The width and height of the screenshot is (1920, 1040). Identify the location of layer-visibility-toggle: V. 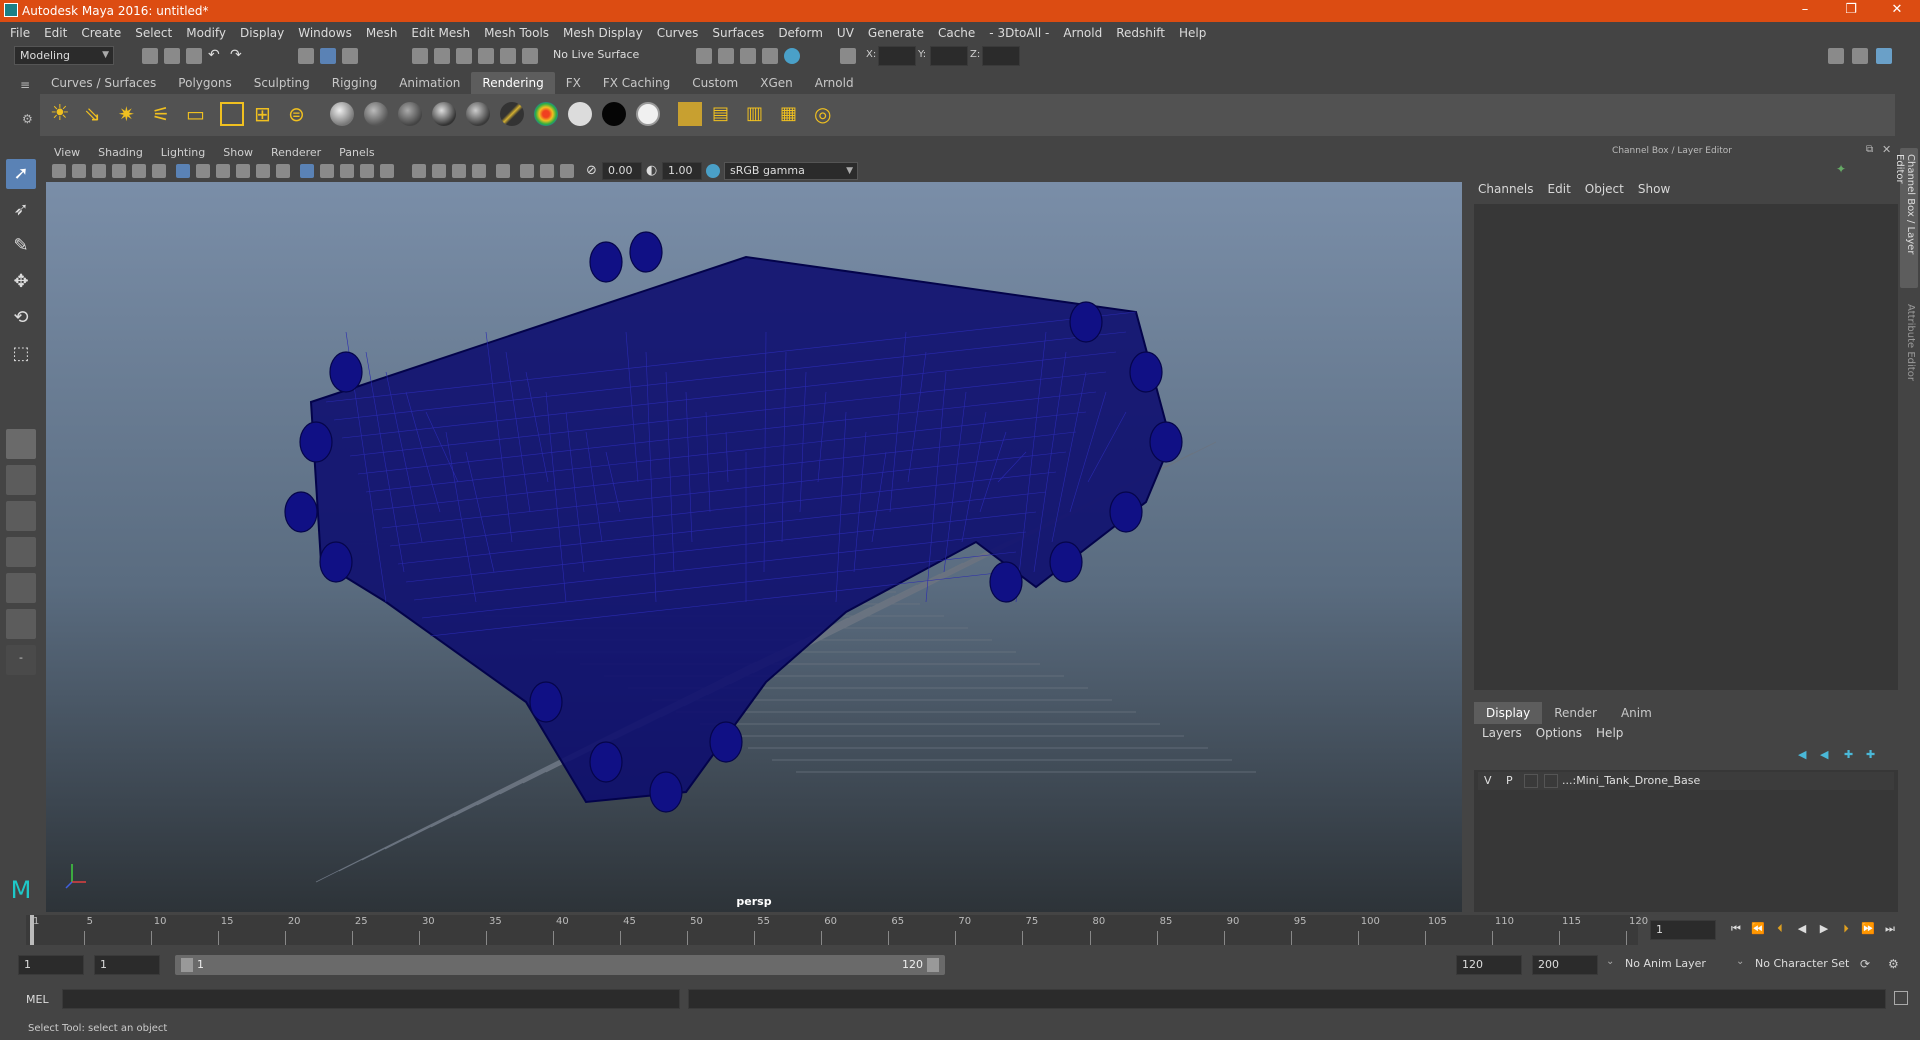
(1488, 780).